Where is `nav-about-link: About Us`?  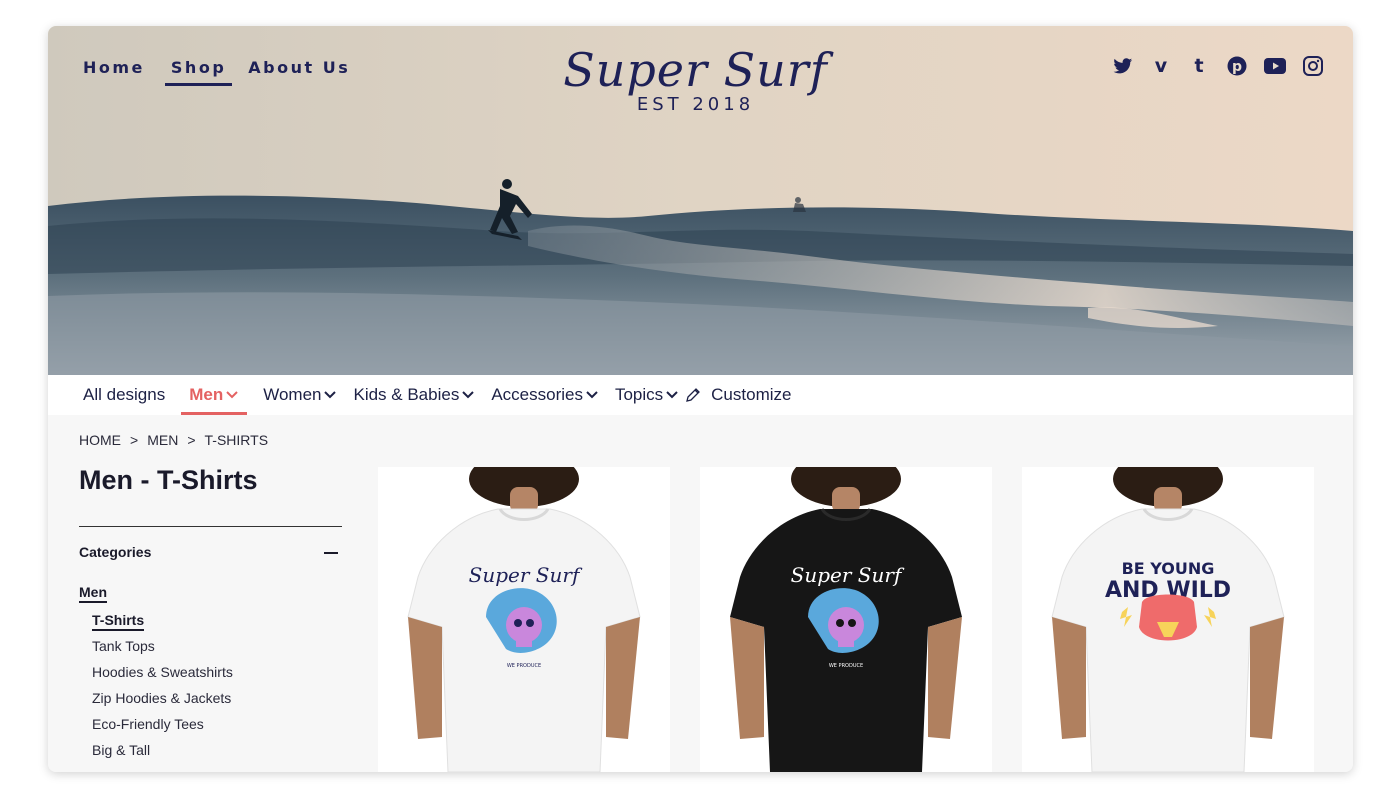
nav-about-link: About Us is located at coordinates (301, 72).